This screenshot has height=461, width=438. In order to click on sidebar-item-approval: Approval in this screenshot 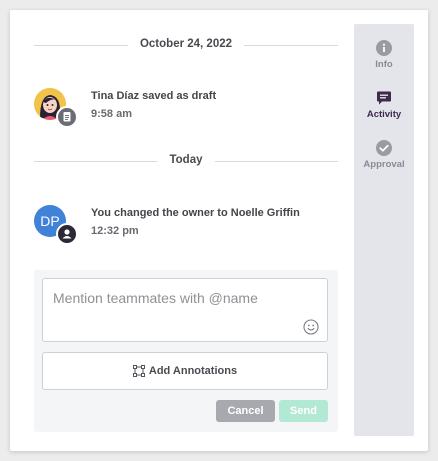, I will do `click(384, 155)`.